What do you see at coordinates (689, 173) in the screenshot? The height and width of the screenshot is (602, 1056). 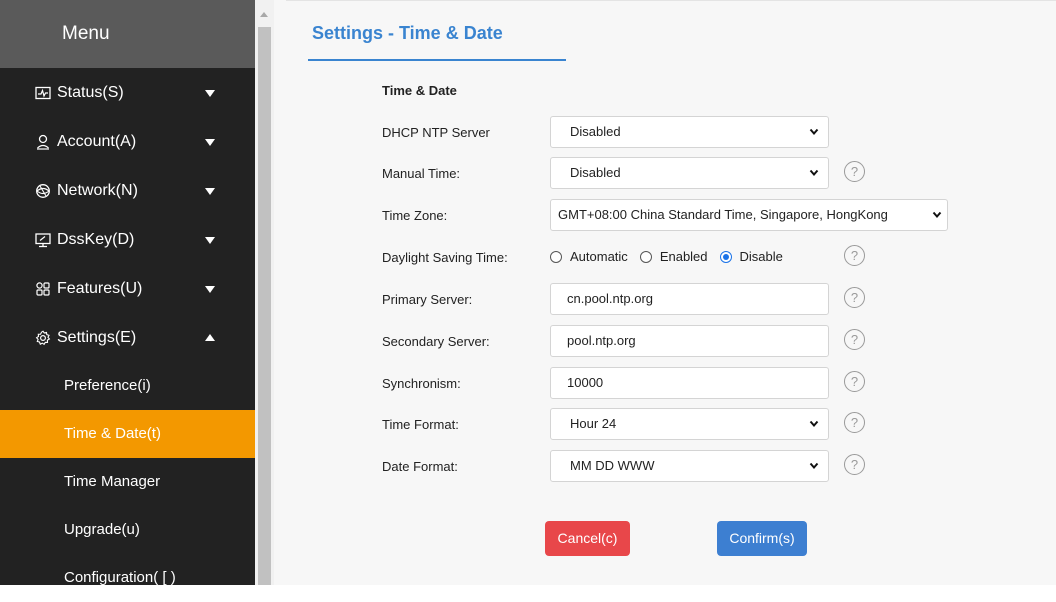 I see `manual-time-select: Disabled` at bounding box center [689, 173].